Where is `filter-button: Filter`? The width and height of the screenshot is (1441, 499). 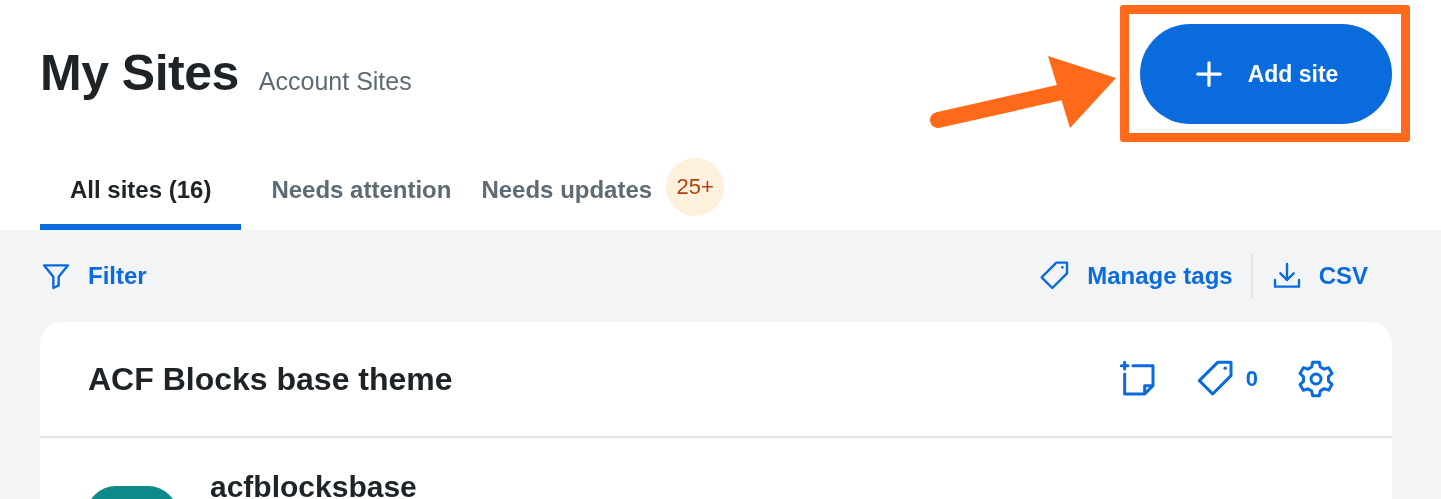 filter-button: Filter is located at coordinates (93, 276).